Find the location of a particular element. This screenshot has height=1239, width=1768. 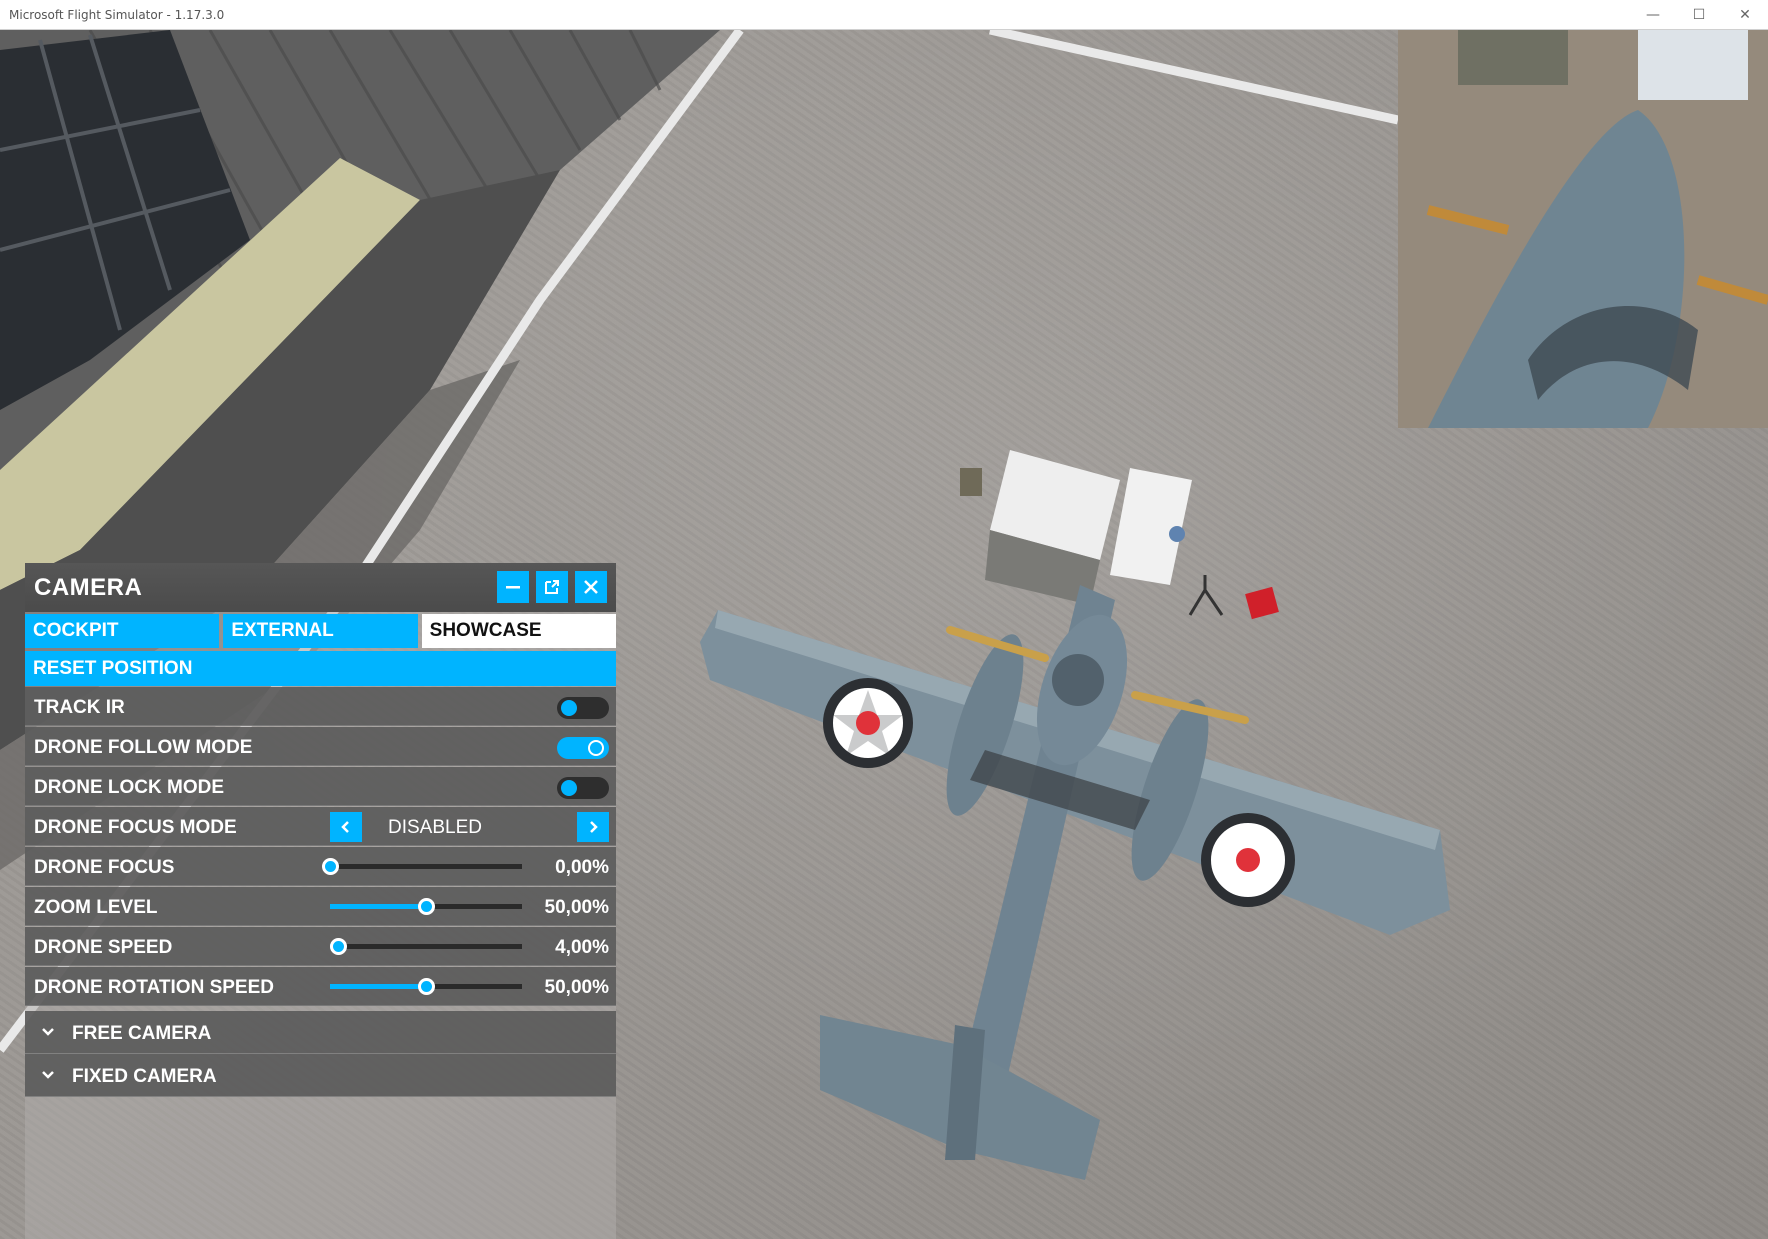

drone-lock-mode-label: DRONE LOCK MODE is located at coordinates (129, 787).